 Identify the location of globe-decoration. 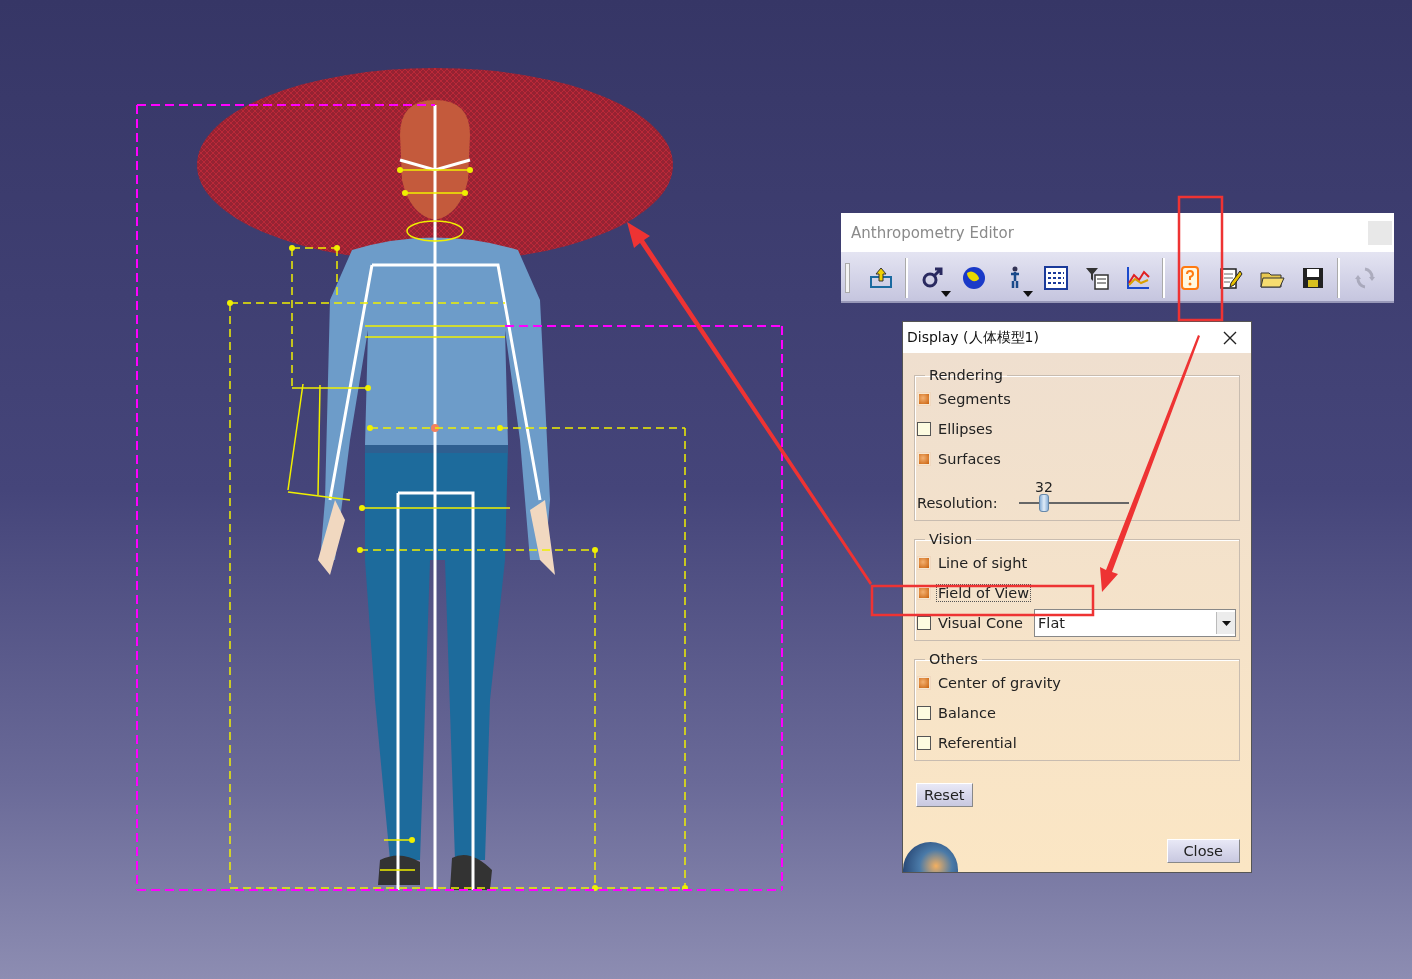
(930, 857).